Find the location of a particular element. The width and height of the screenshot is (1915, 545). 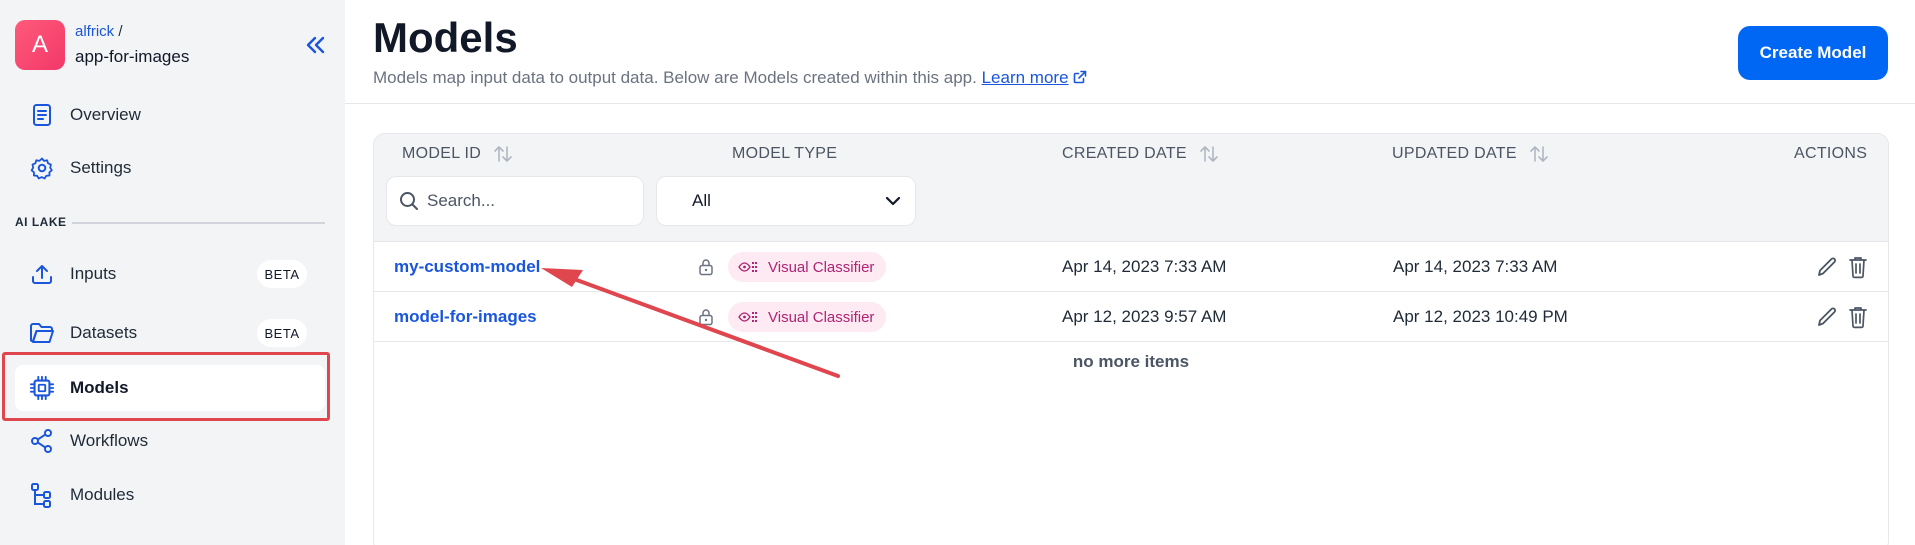

column-model-type: MODEL TYPE is located at coordinates (784, 154).